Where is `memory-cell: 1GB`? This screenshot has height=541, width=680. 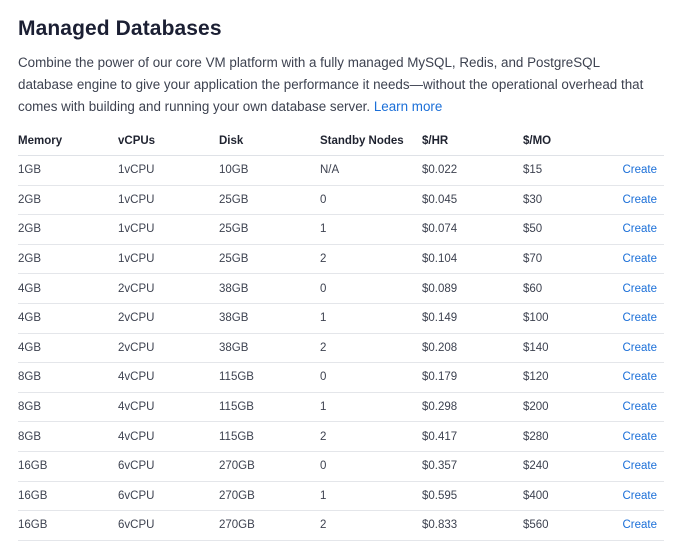 memory-cell: 1GB is located at coordinates (68, 170).